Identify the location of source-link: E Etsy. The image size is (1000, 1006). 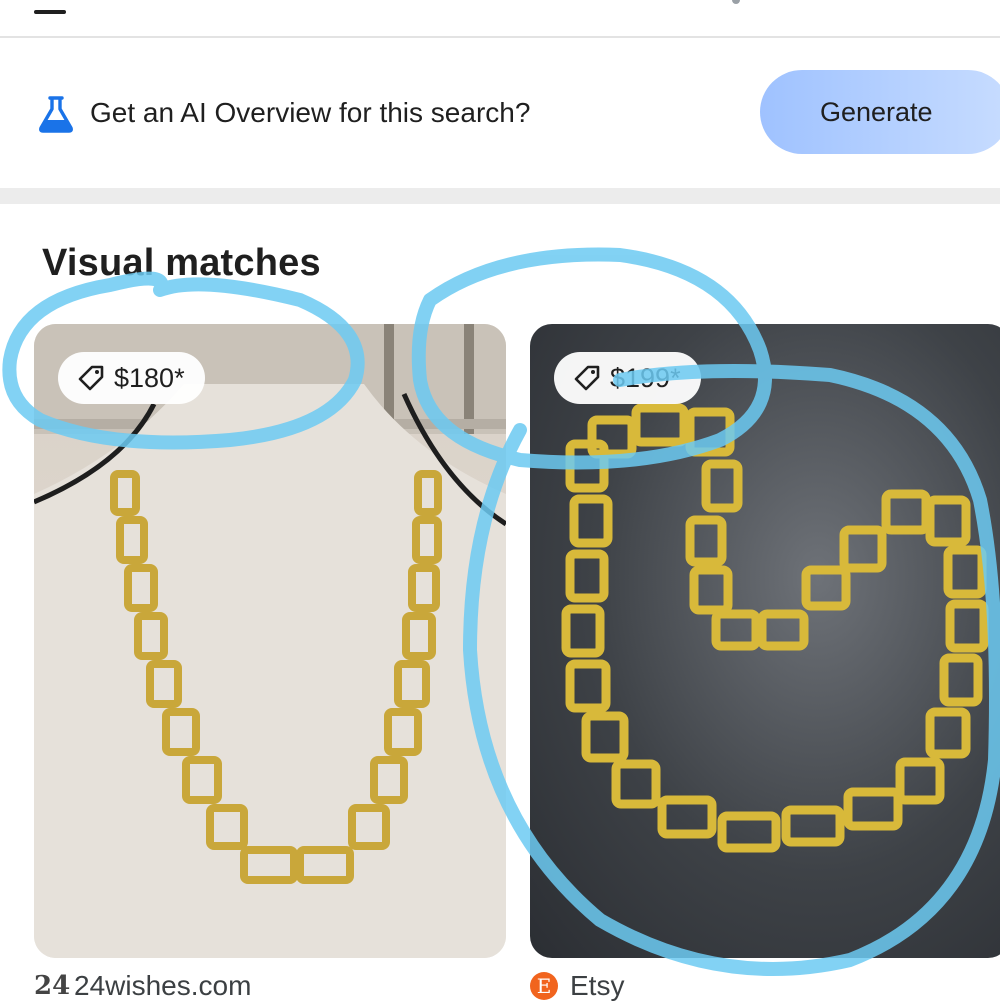
(577, 986).